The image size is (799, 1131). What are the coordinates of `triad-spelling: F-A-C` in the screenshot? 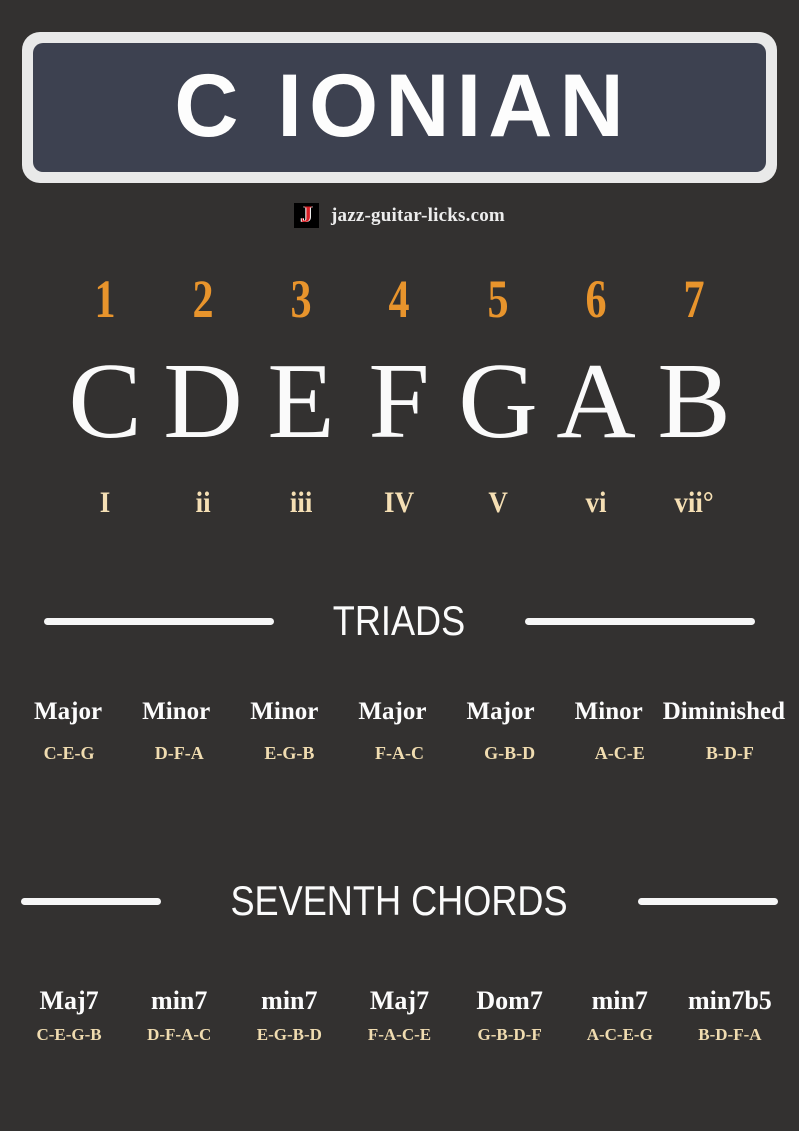 It's located at (399, 753).